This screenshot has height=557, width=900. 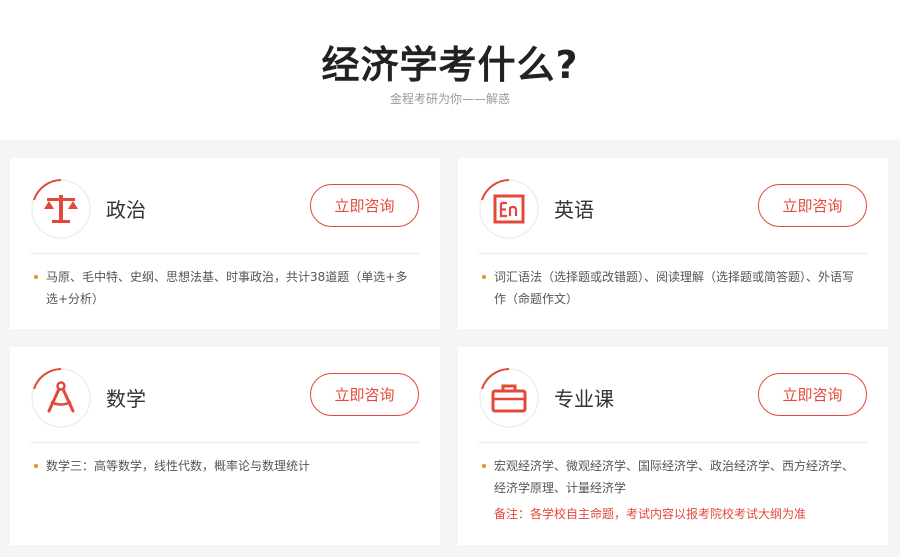 What do you see at coordinates (574, 210) in the screenshot?
I see `card-title: 英语` at bounding box center [574, 210].